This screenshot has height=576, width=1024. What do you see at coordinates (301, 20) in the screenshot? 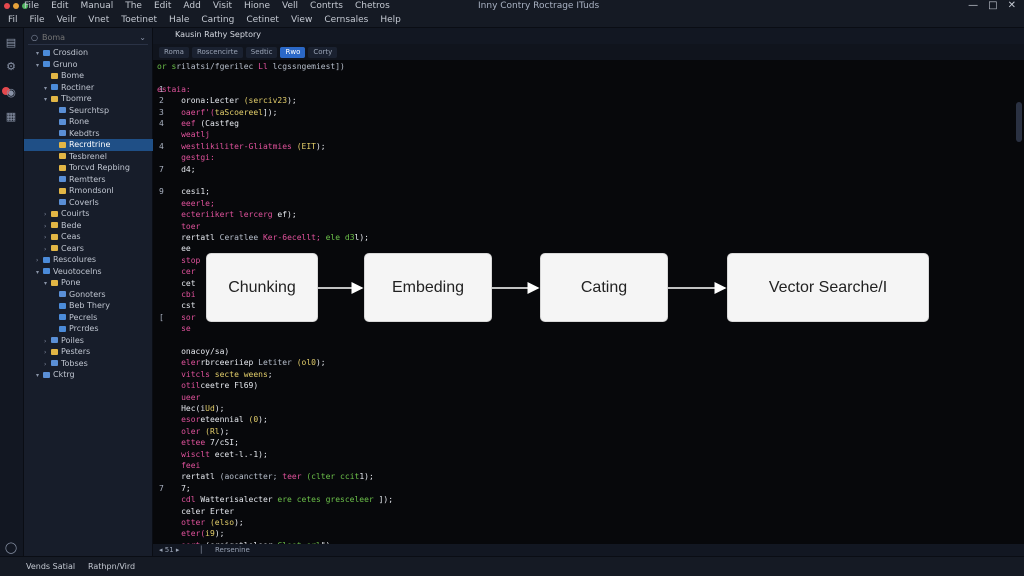
I see `menu-item: View` at bounding box center [301, 20].